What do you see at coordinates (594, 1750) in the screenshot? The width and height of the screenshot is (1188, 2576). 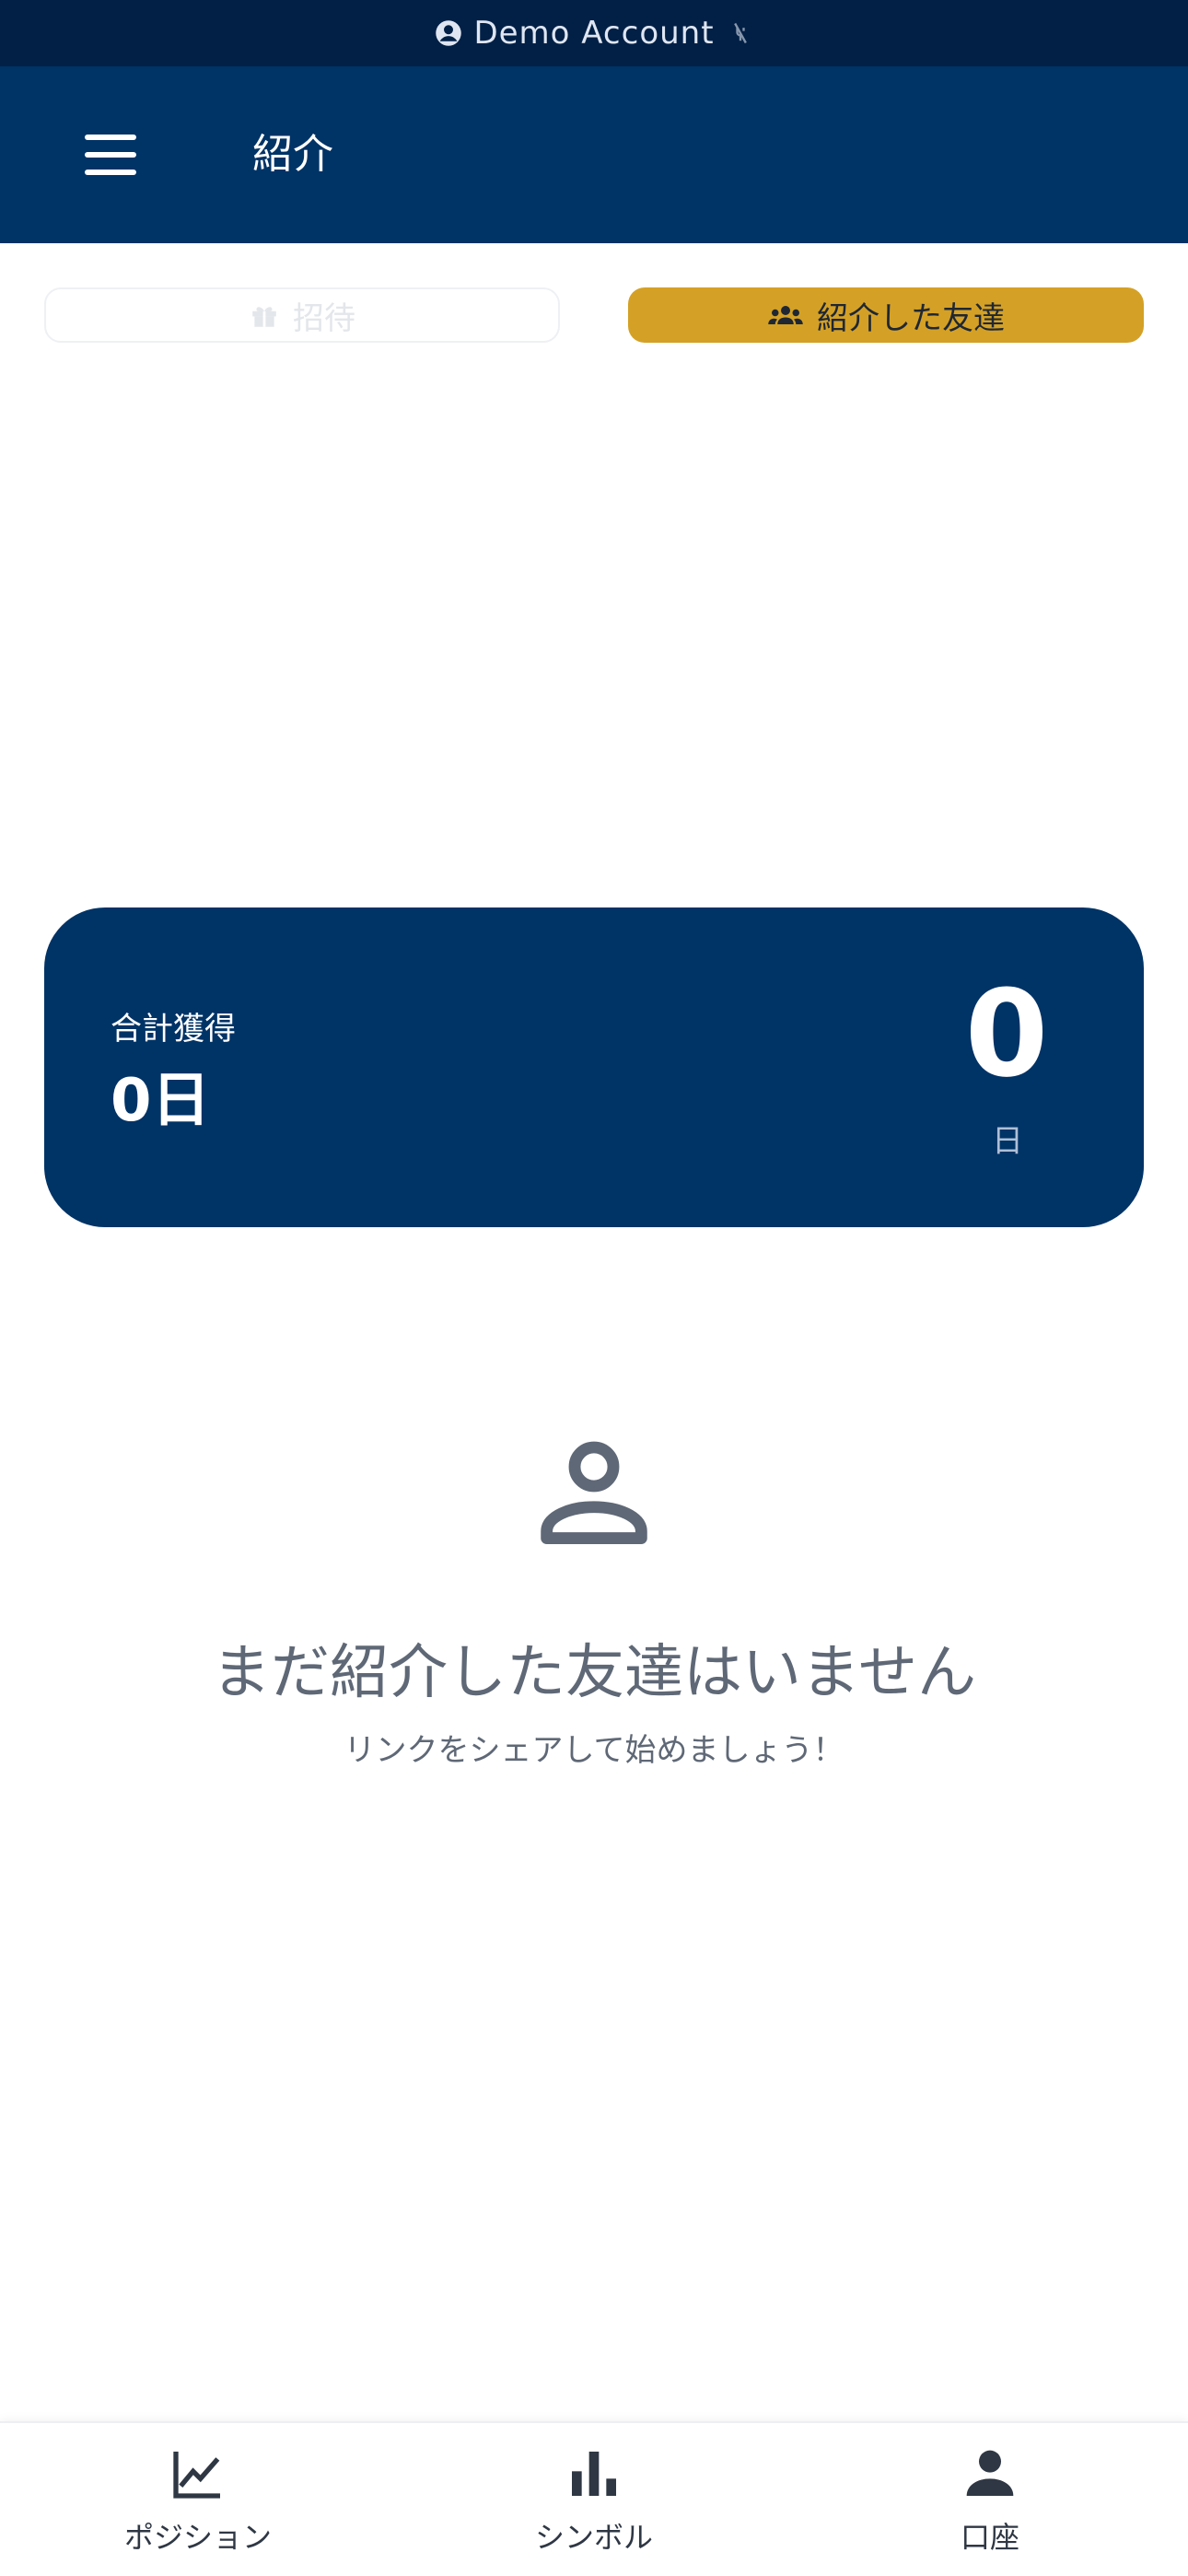 I see `empty-state-subtitle: リンクをシェアして始めましょう！` at bounding box center [594, 1750].